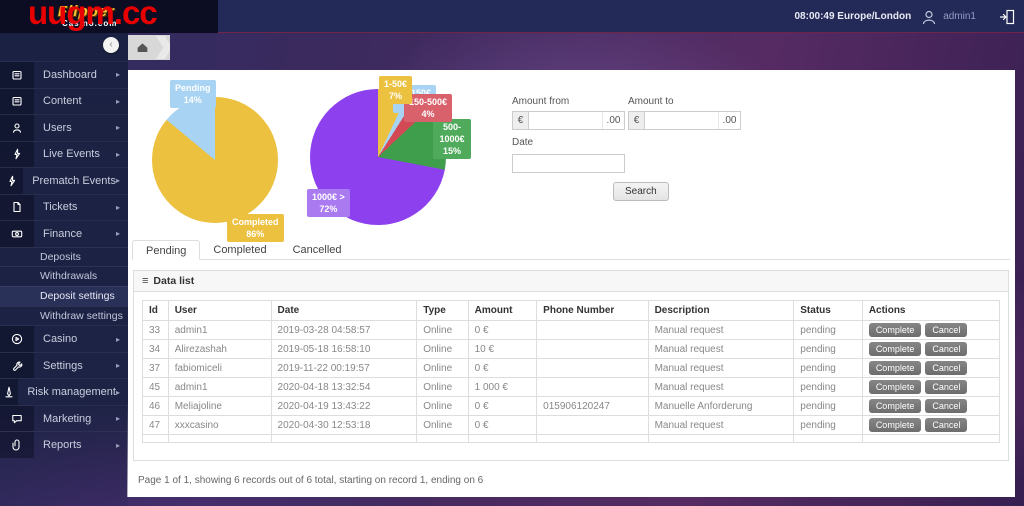  What do you see at coordinates (523, 142) in the screenshot?
I see `date-label: Date` at bounding box center [523, 142].